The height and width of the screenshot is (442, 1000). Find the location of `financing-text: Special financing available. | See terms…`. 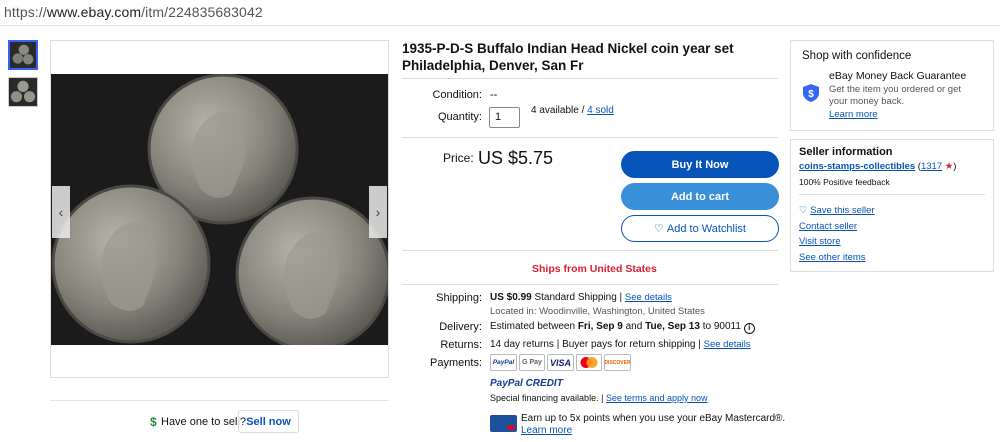

financing-text: Special financing available. | See terms… is located at coordinates (599, 398).